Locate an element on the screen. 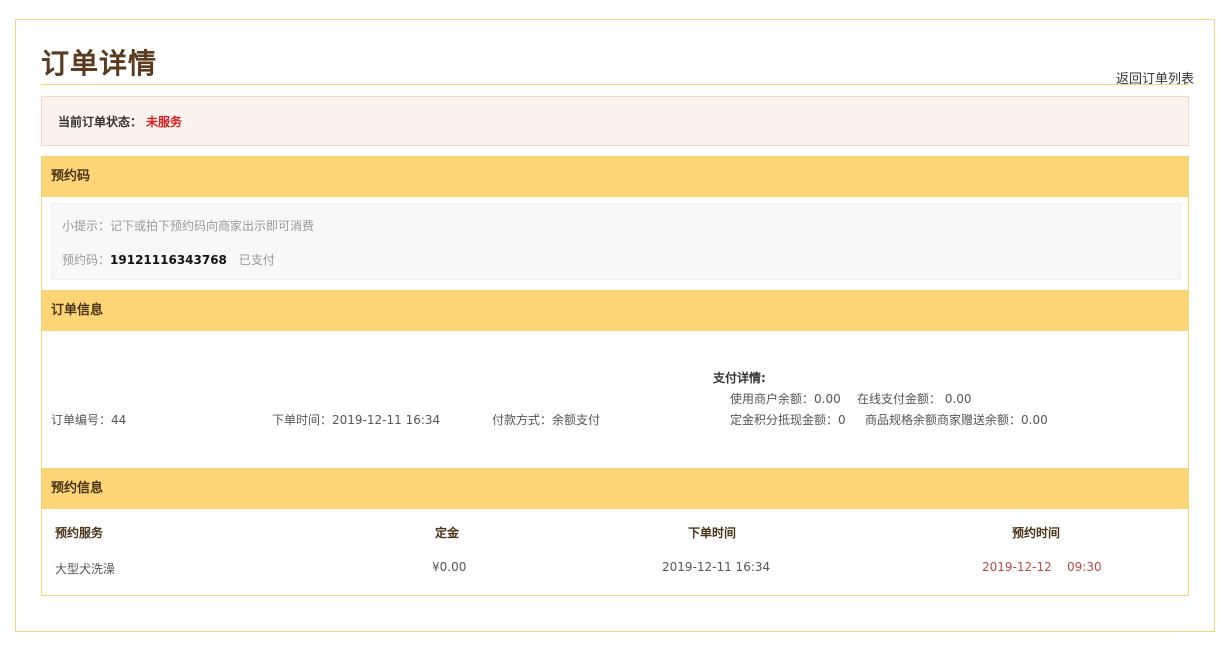  points-deduction: 定金积分抵现金额：0 is located at coordinates (788, 419).